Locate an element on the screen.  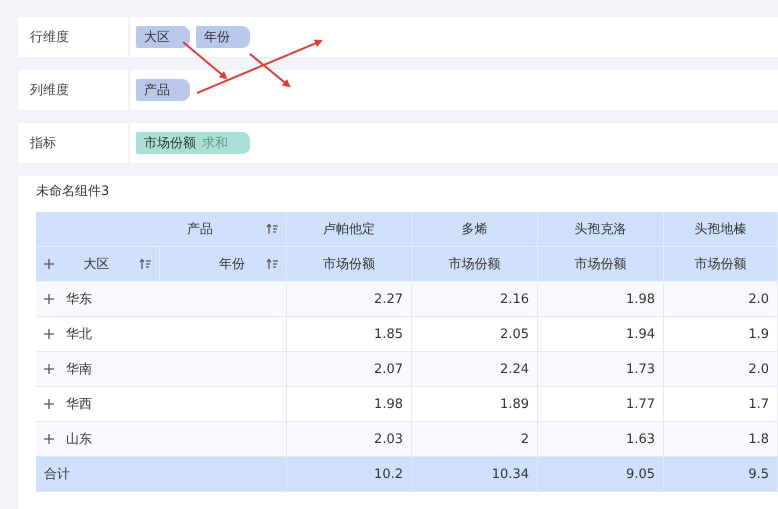
table-cell: 1.7 is located at coordinates (721, 404).